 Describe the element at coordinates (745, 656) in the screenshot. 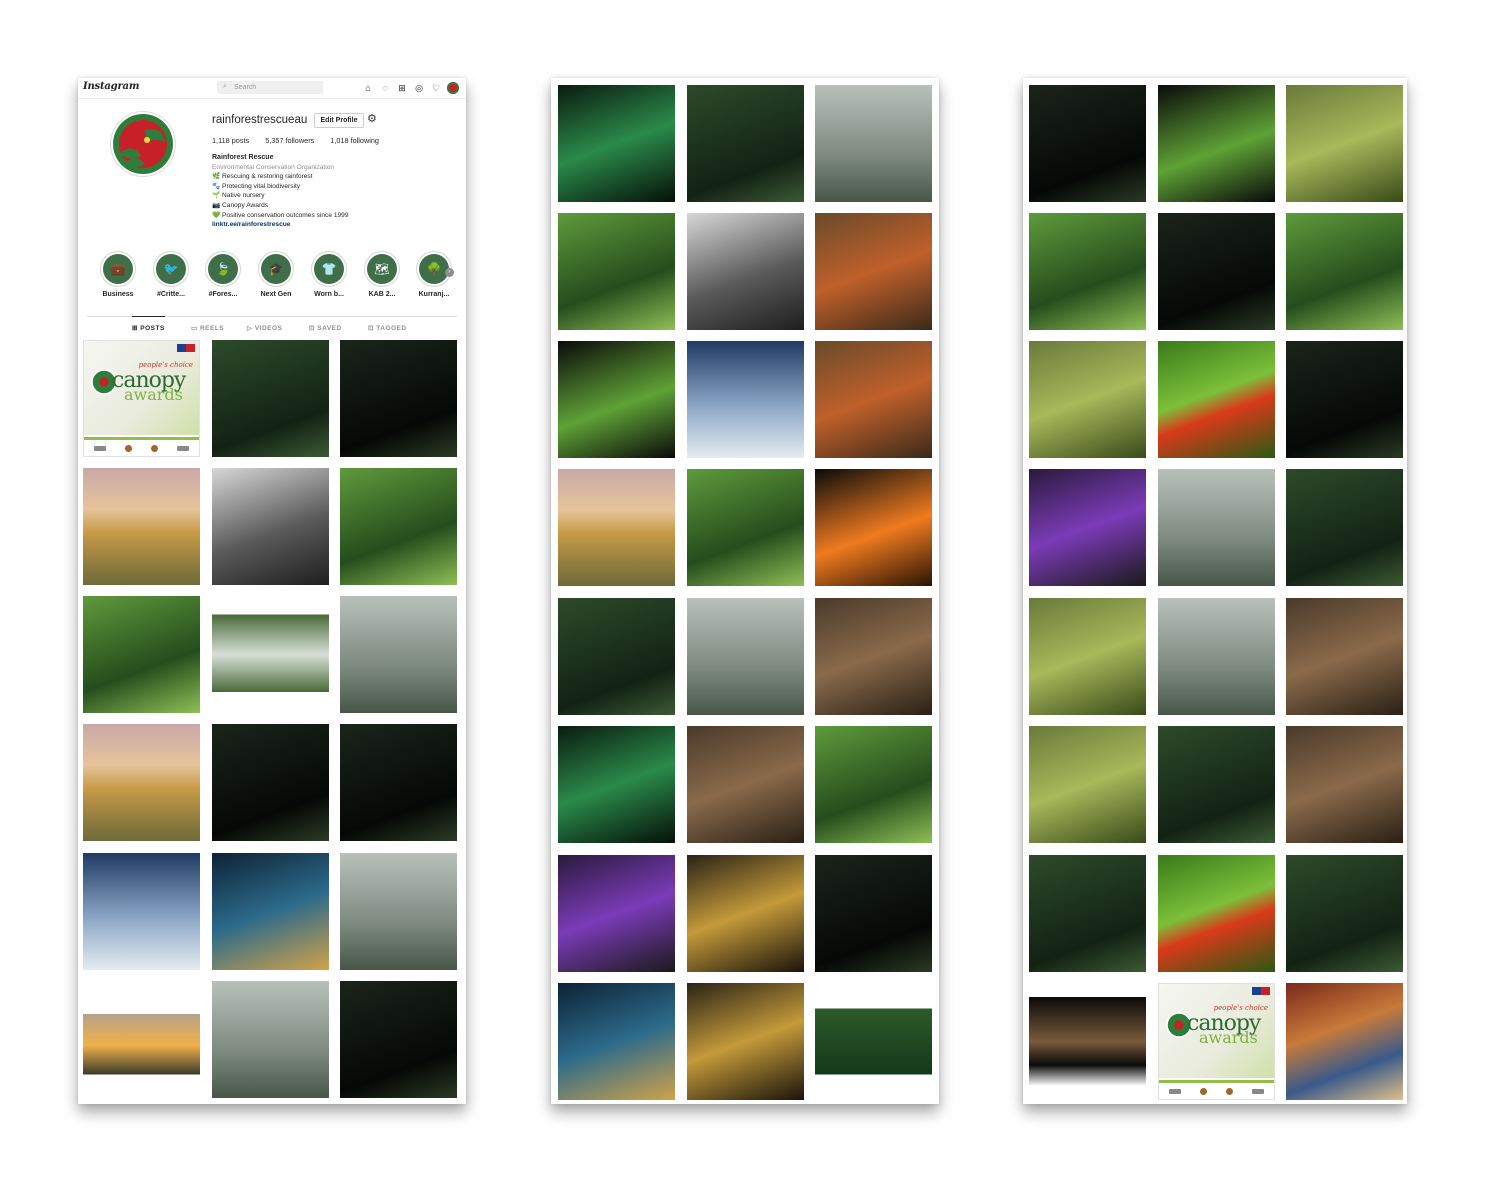

I see `photo-cassowary-road` at that location.